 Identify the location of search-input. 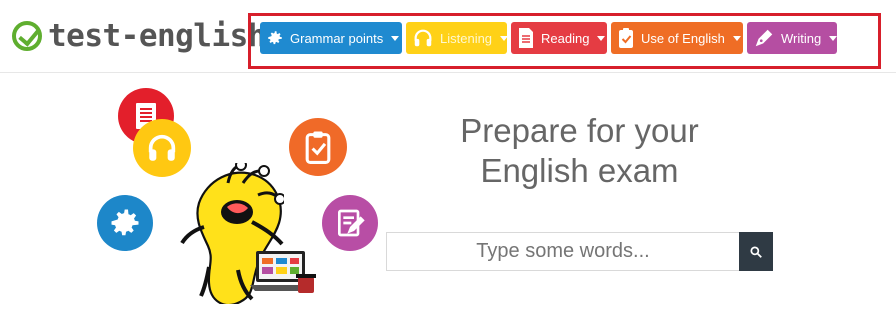
(562, 251).